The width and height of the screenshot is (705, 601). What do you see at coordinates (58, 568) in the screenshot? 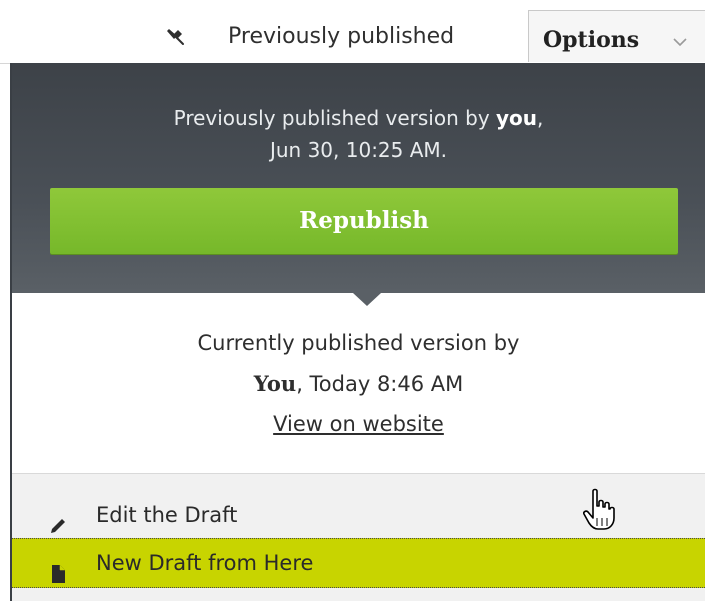
I see `document-icon` at bounding box center [58, 568].